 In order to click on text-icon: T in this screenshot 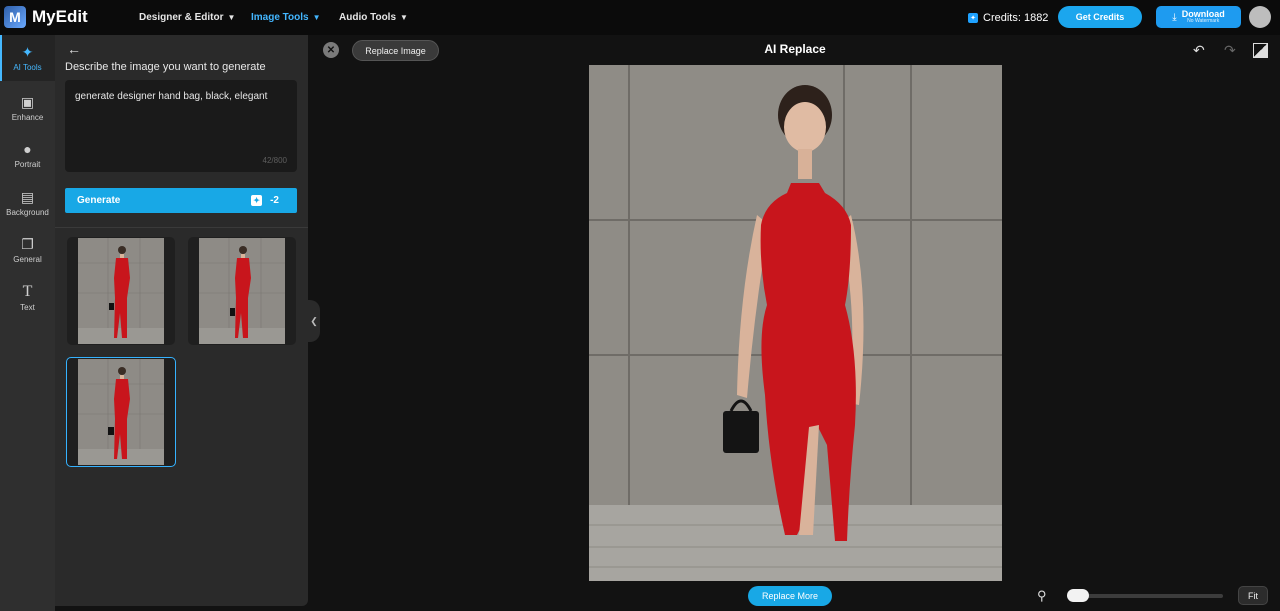, I will do `click(27, 291)`.